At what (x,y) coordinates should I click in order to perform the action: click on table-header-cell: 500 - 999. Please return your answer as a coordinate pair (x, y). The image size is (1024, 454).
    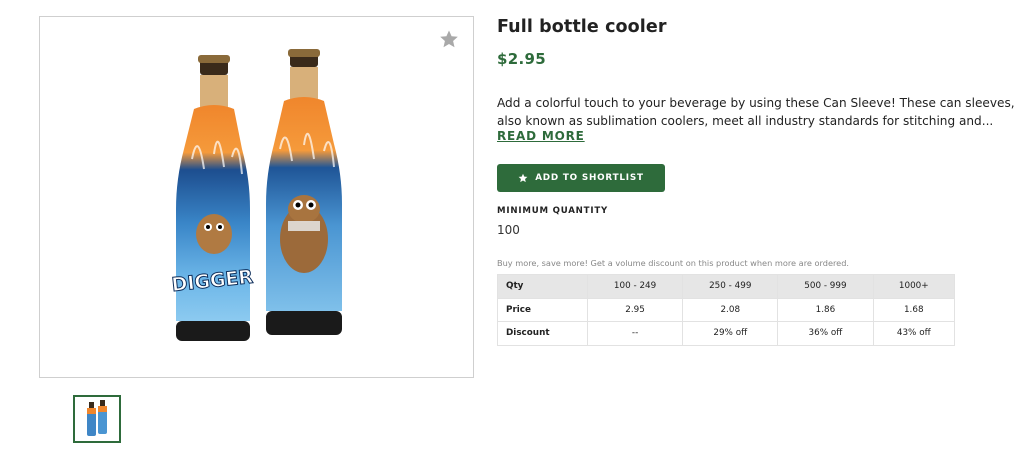
    Looking at the image, I should click on (825, 286).